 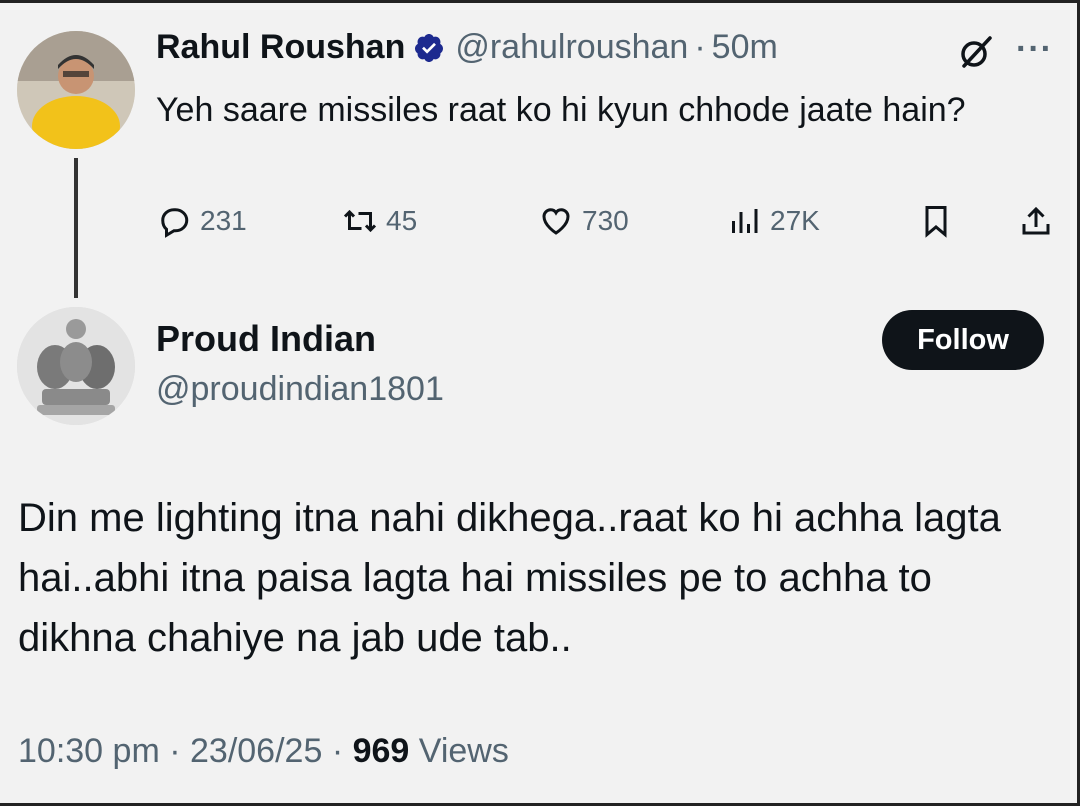 I want to click on like-action: 730, so click(x=583, y=221).